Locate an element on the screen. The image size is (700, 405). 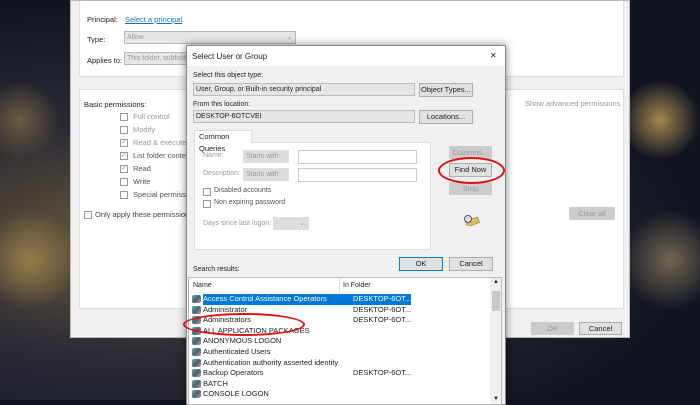
tab-common-queries: Common Queries is located at coordinates (223, 141).